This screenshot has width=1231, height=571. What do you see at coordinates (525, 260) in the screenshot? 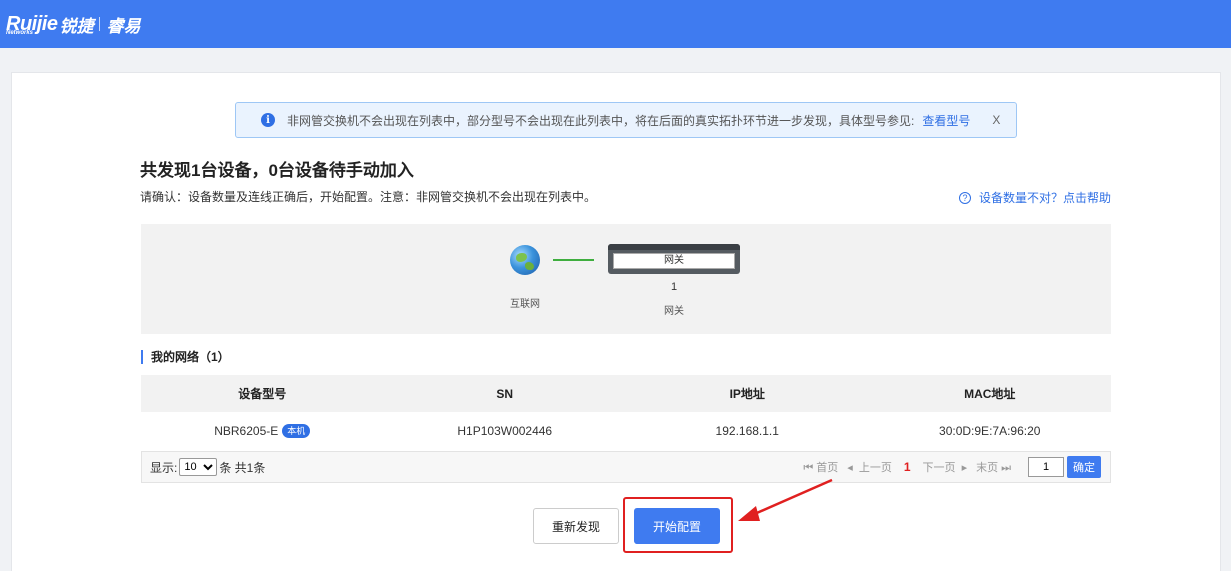
I see `globe-icon` at bounding box center [525, 260].